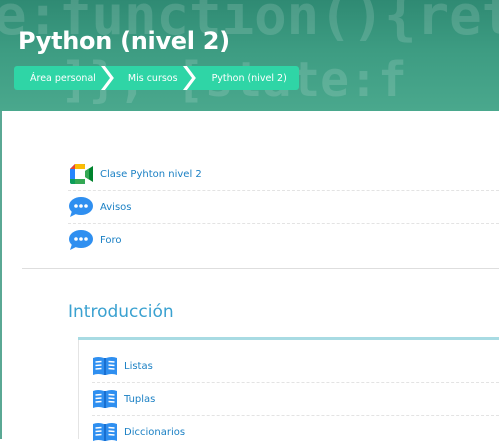 This screenshot has width=499, height=448. I want to click on activity-meet-link: Clase Pyhton nivel 2, so click(283, 174).